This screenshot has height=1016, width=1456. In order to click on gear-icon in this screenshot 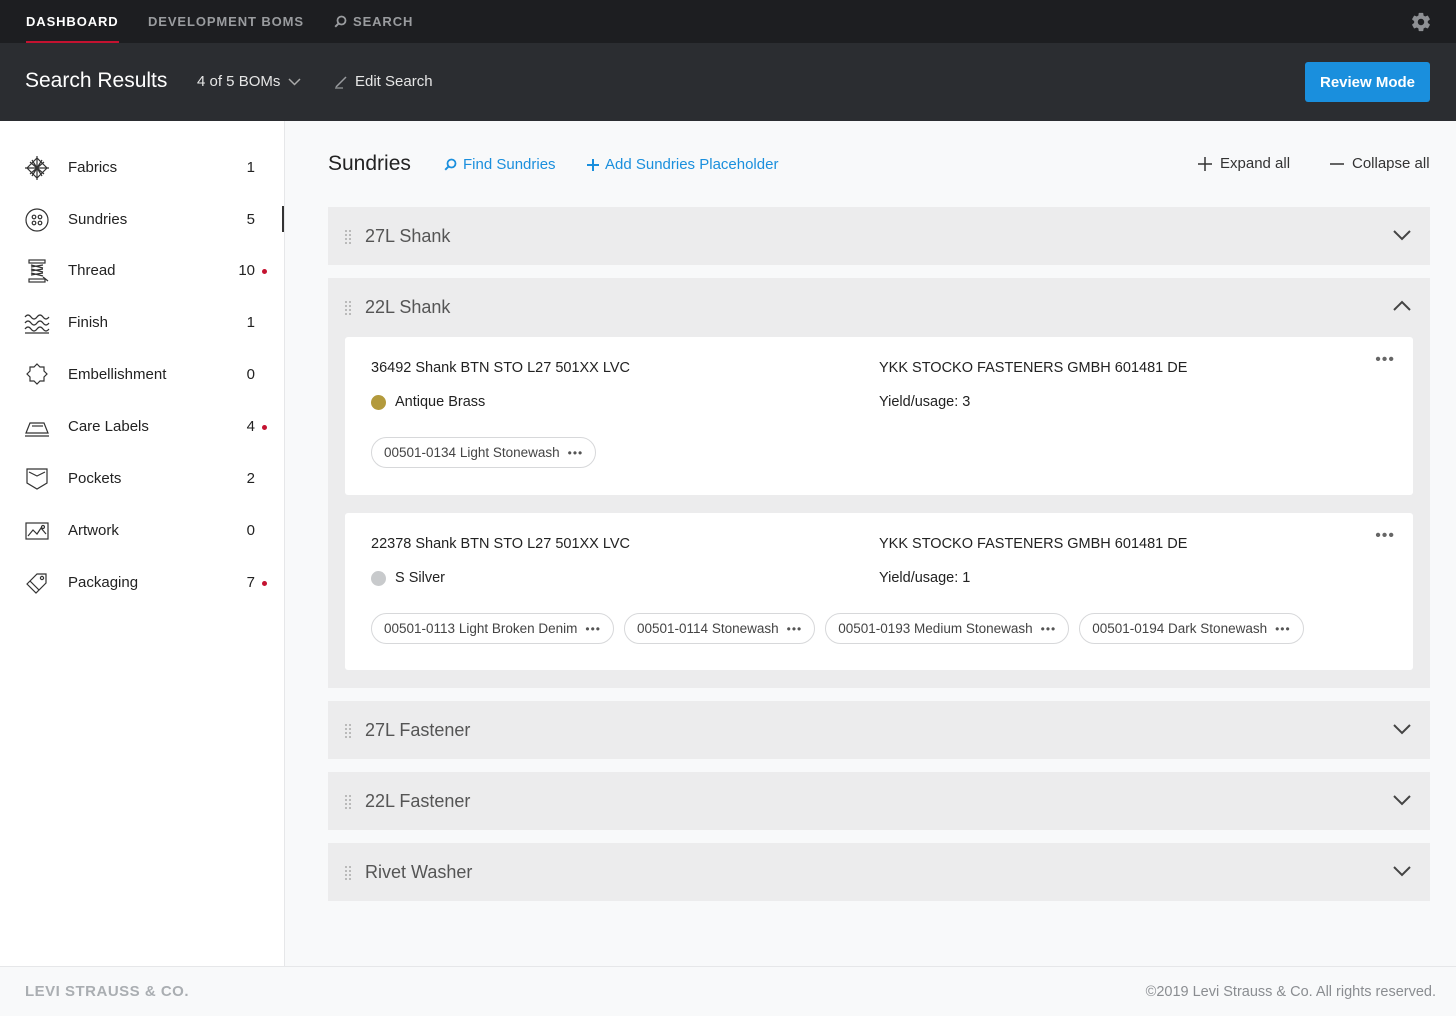, I will do `click(1421, 22)`.